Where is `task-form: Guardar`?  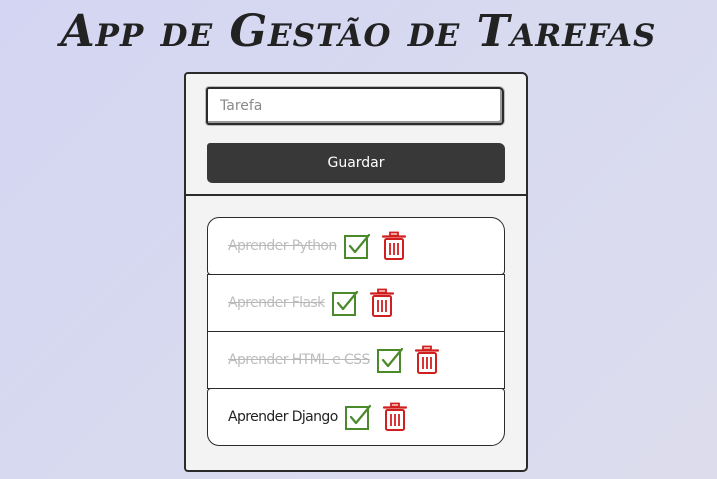
task-form: Guardar is located at coordinates (356, 135).